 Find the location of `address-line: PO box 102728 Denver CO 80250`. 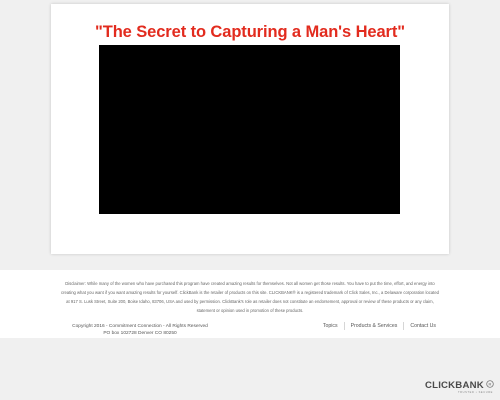

address-line: PO box 102728 Denver CO 80250 is located at coordinates (140, 333).